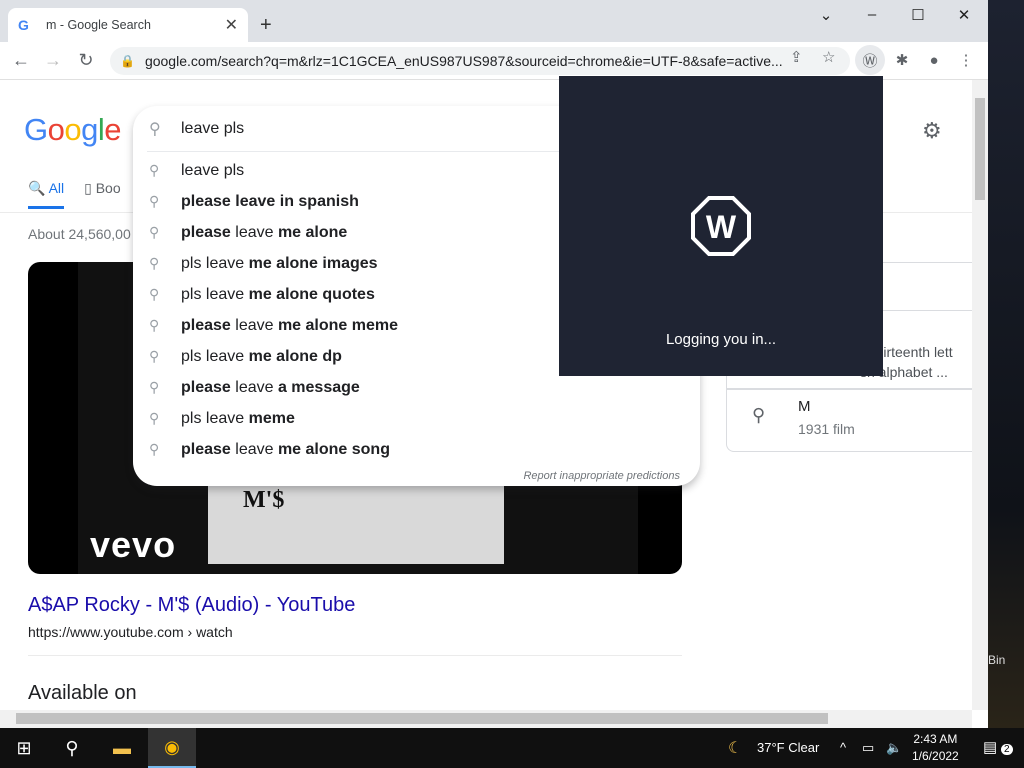 This screenshot has height=768, width=1024. I want to click on suggestion-item: ⚲ pls leave meme, so click(416, 418).